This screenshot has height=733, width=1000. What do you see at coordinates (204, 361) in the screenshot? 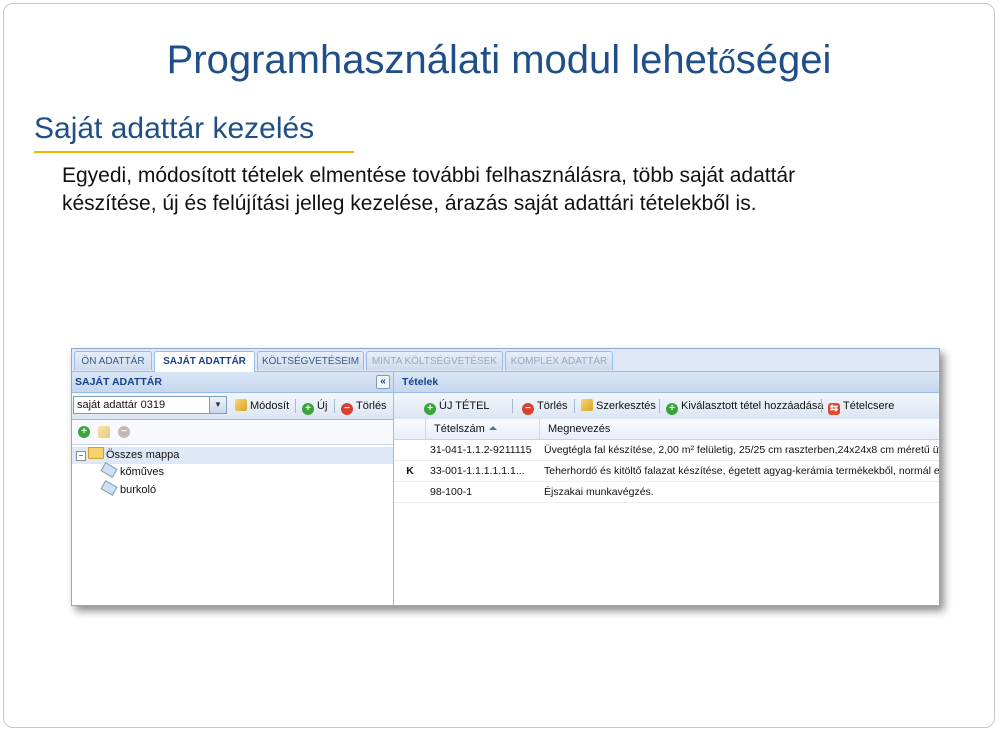
I see `tab-sajat-adattar: SAJÁT ADATTÁR` at bounding box center [204, 361].